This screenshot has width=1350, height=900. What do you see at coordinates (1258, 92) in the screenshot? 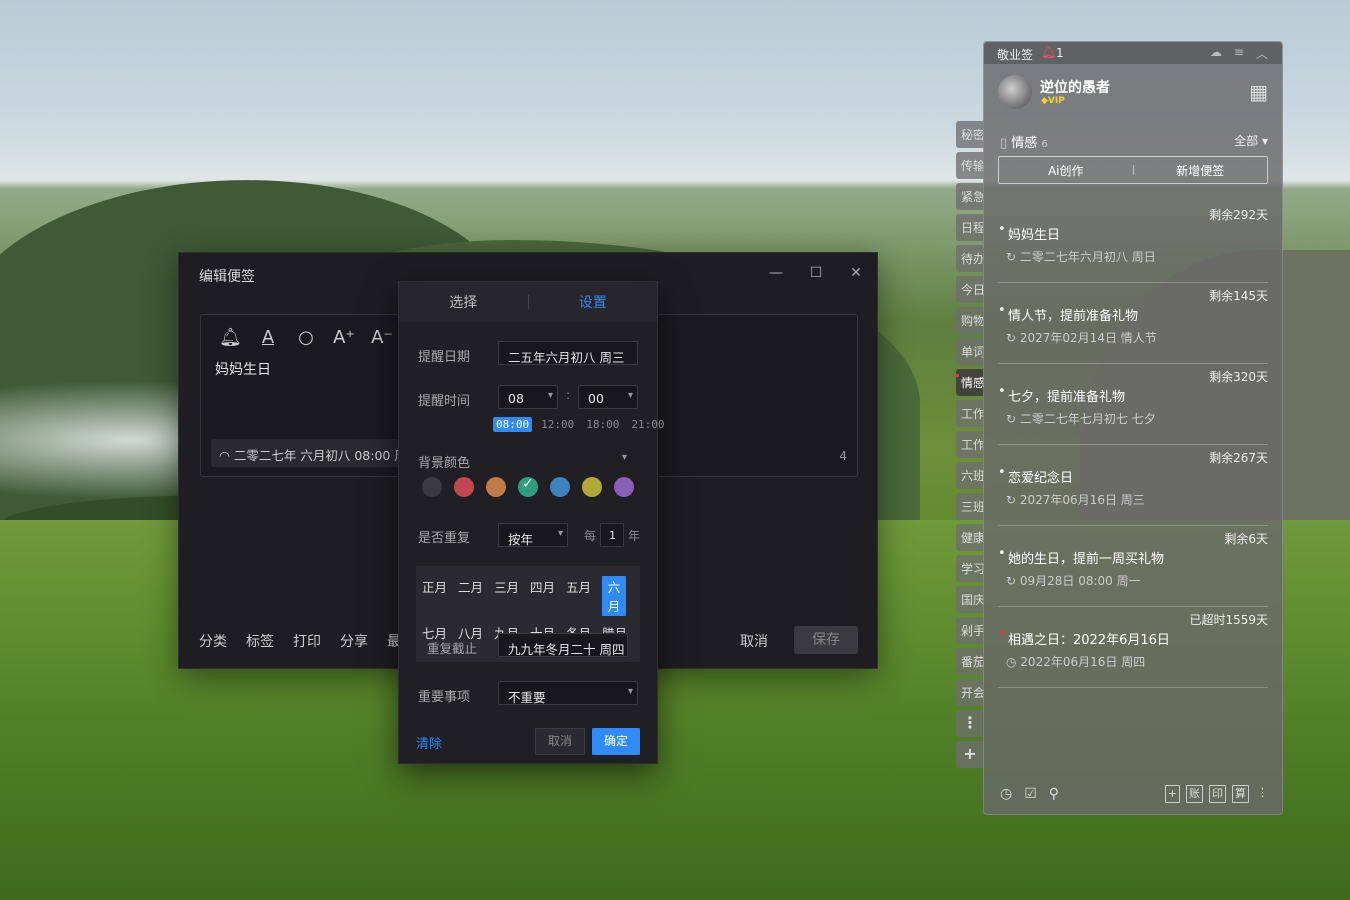
I see `calendar-icon: ▦` at bounding box center [1258, 92].